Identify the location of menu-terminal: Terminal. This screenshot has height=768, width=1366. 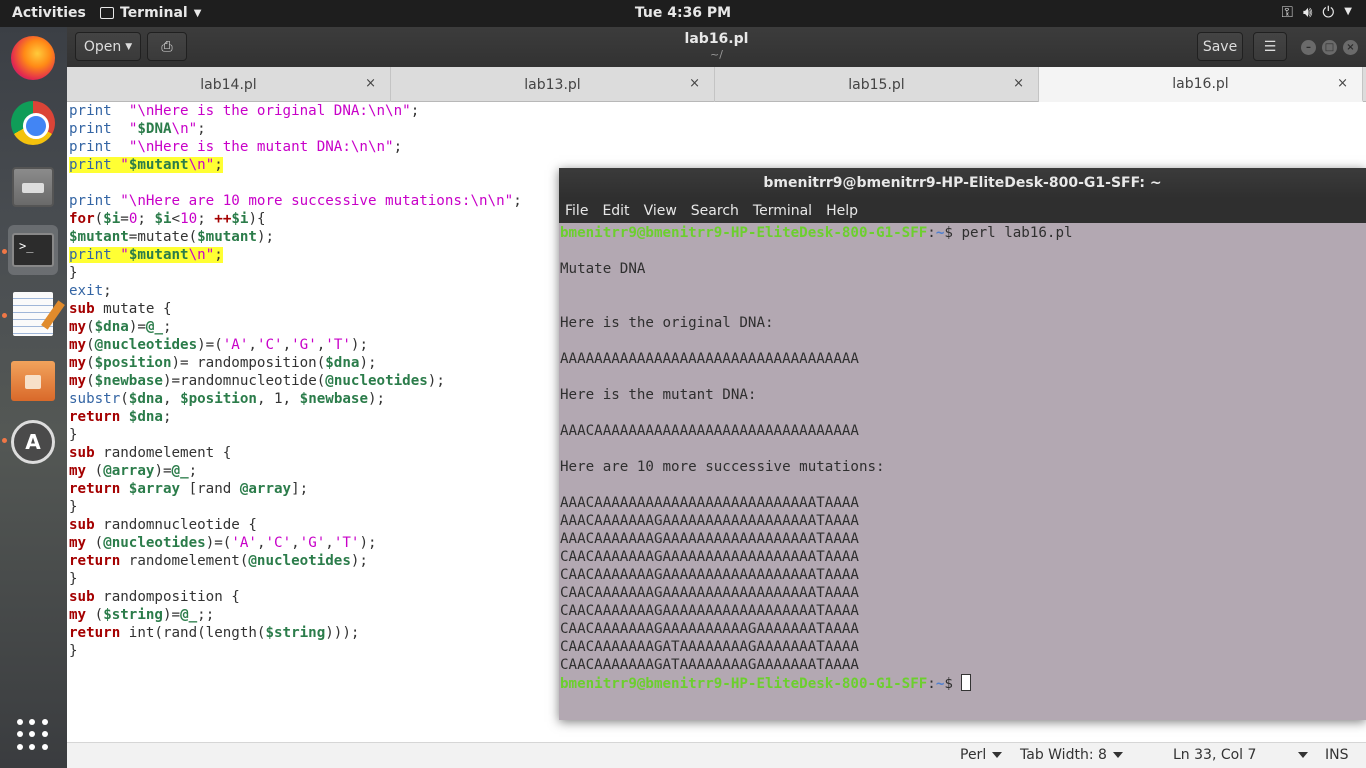
(782, 211).